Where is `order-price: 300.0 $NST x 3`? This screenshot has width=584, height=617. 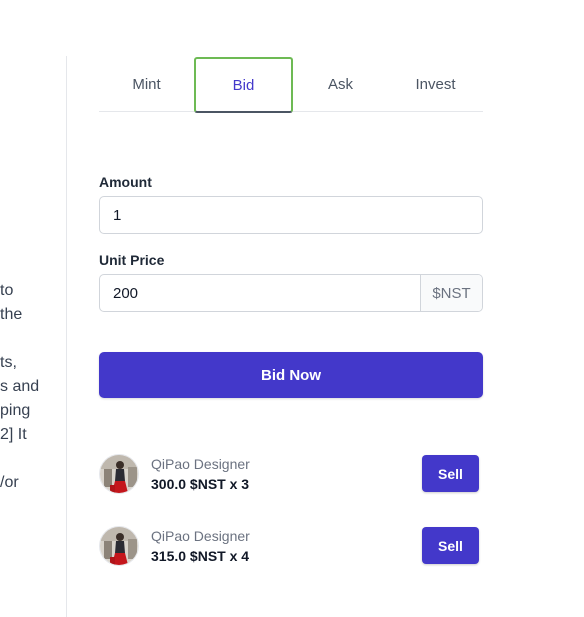
order-price: 300.0 $NST x 3 is located at coordinates (200, 484).